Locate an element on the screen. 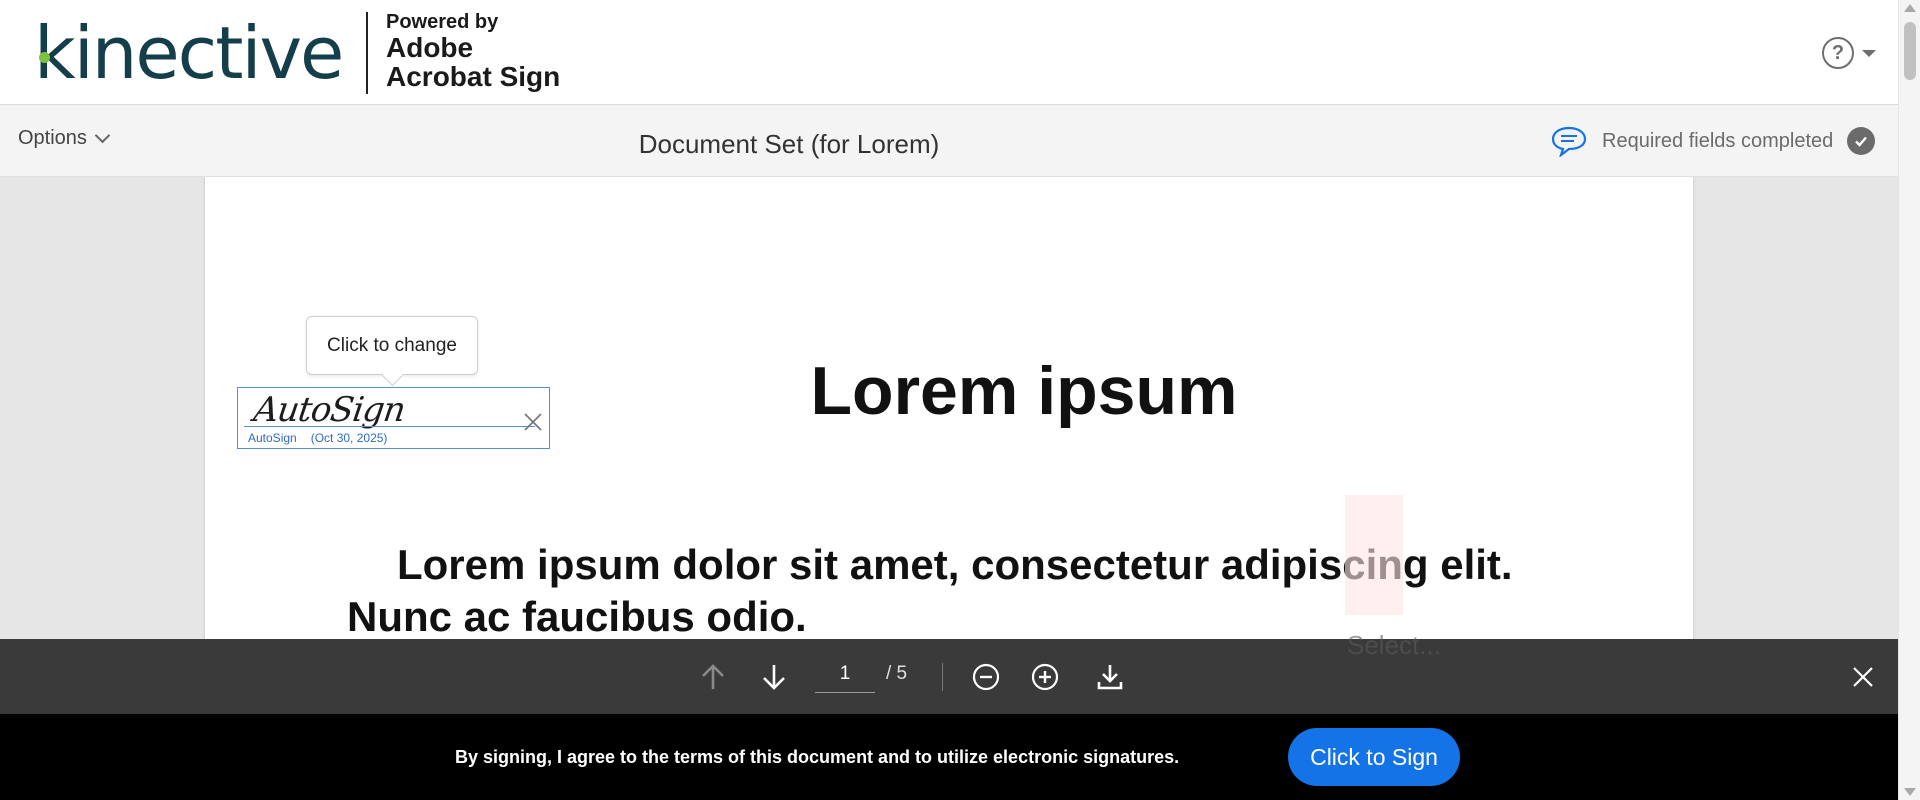 The image size is (1920, 800). logo-dot is located at coordinates (44, 57).